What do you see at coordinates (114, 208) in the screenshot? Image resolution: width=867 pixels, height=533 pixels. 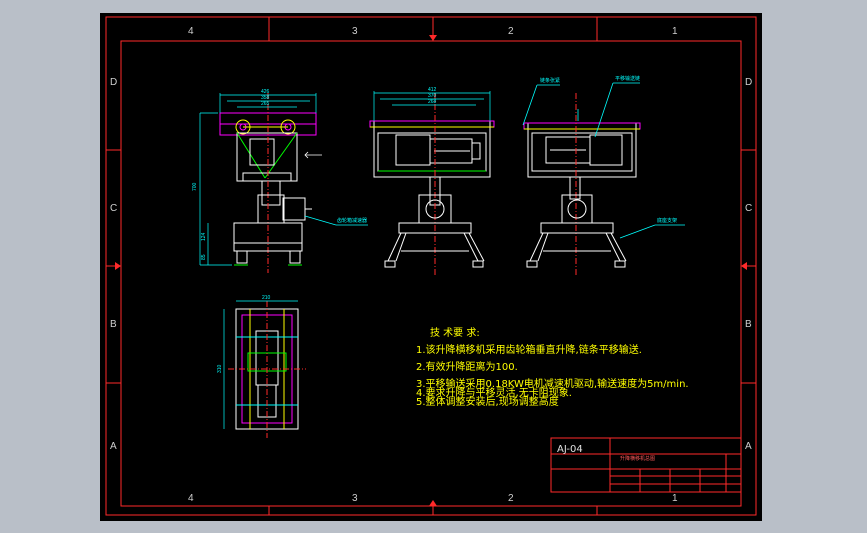 I see `zone-left-C: C` at bounding box center [114, 208].